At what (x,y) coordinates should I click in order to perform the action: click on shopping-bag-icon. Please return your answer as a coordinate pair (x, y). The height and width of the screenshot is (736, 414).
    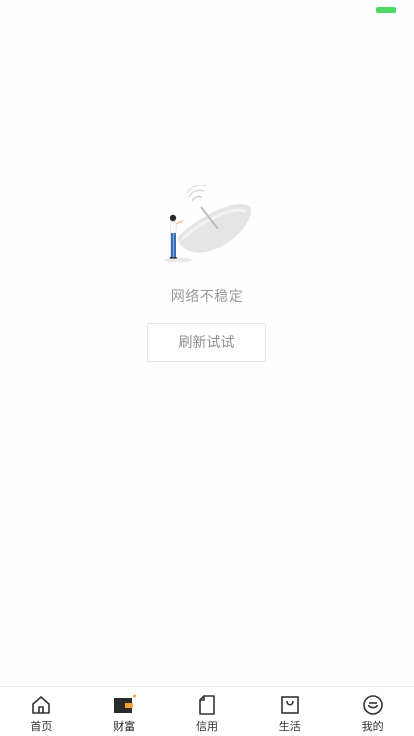
    Looking at the image, I should click on (289, 705).